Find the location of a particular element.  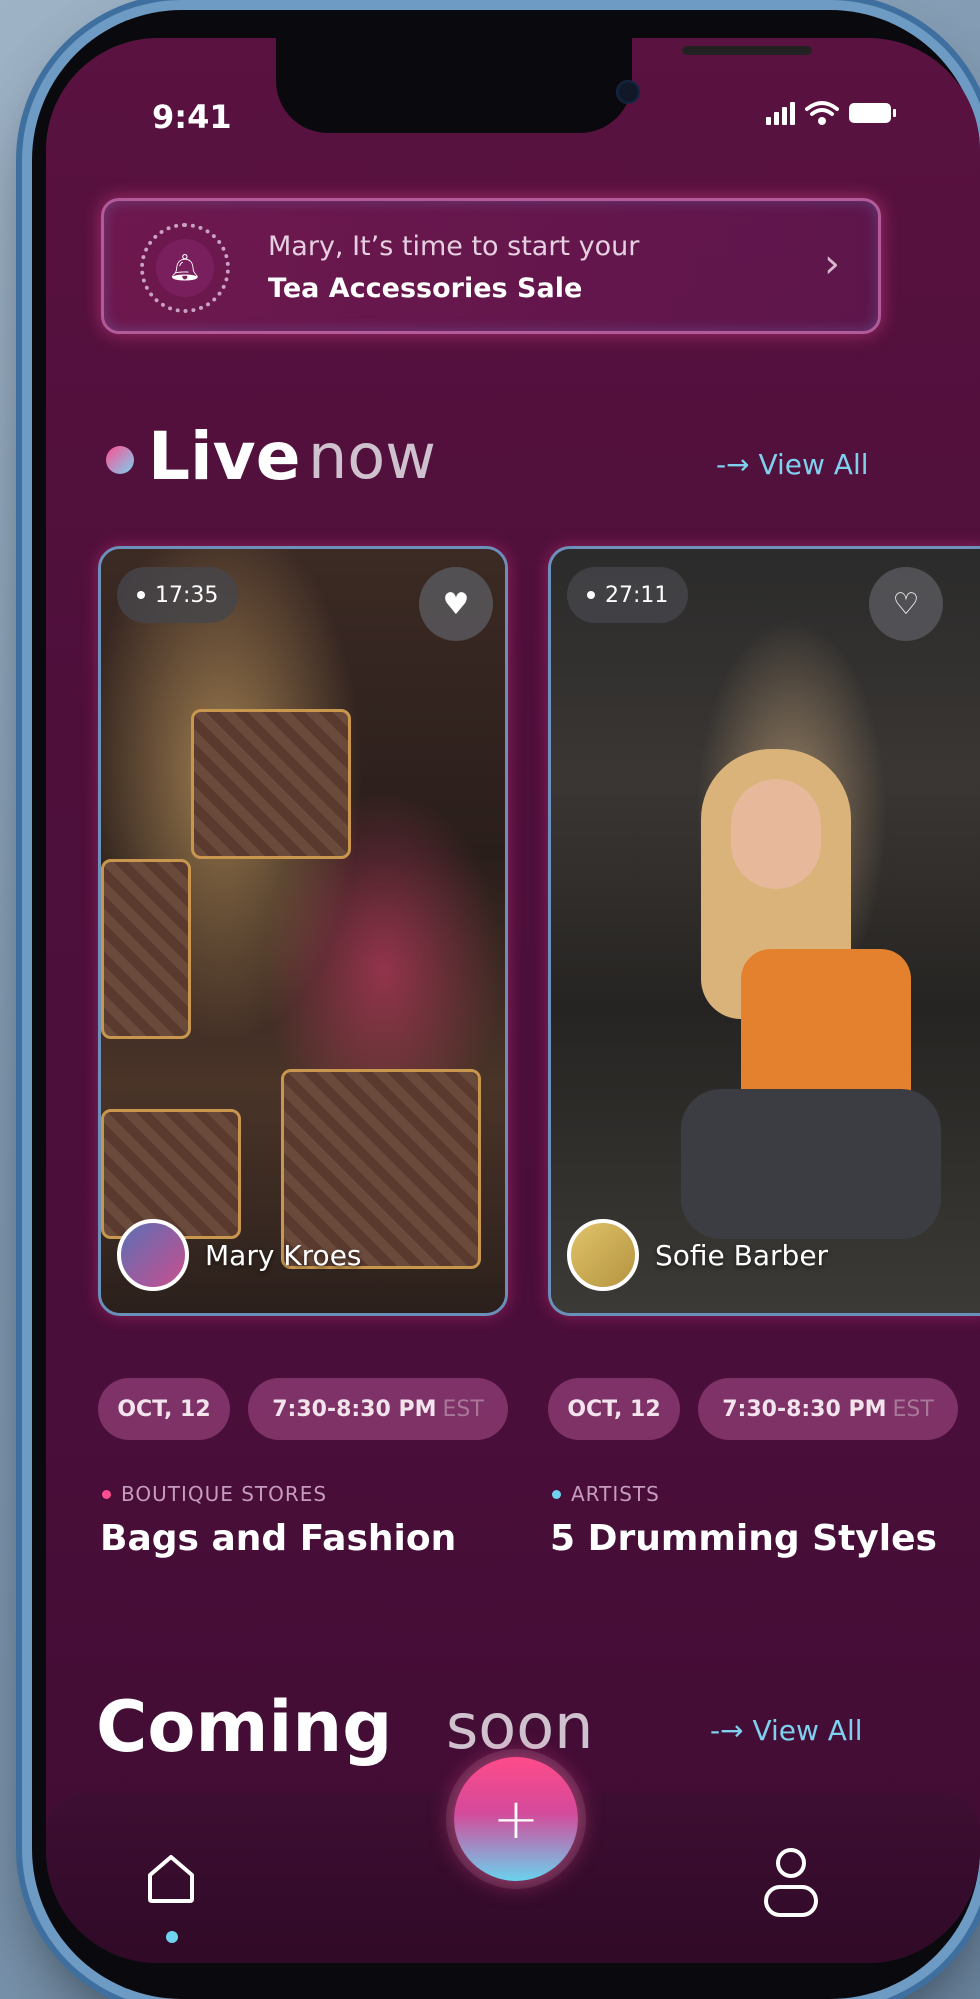

live-section-title: Live is located at coordinates (224, 456).